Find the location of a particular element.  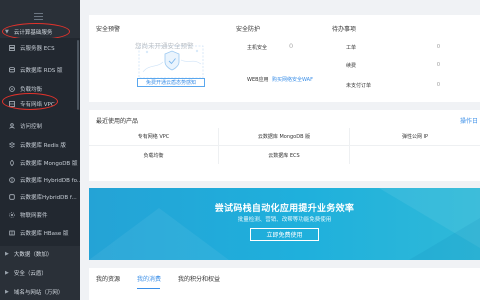

todo-label: 续费 is located at coordinates (351, 65).